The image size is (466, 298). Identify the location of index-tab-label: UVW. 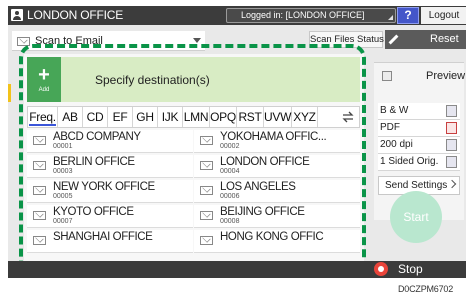
(278, 117).